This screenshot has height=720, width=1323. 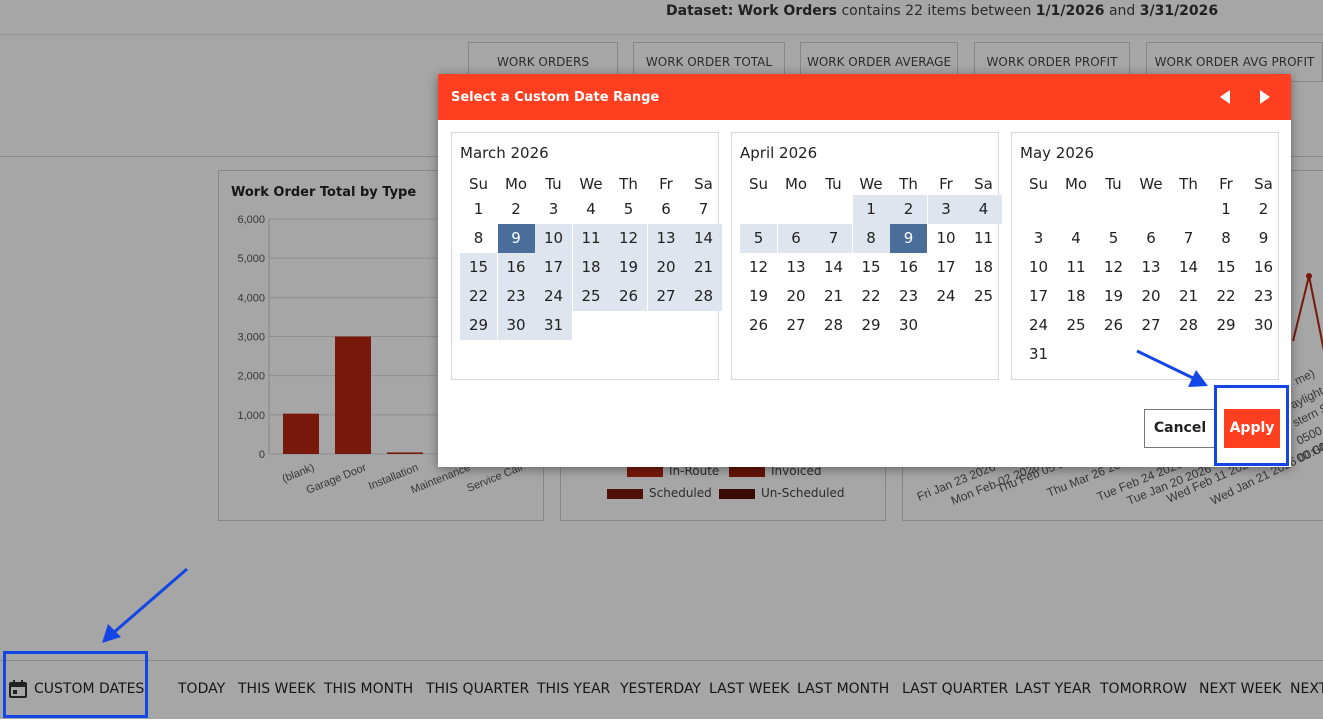 What do you see at coordinates (908, 184) in the screenshot?
I see `weekday-header: Th` at bounding box center [908, 184].